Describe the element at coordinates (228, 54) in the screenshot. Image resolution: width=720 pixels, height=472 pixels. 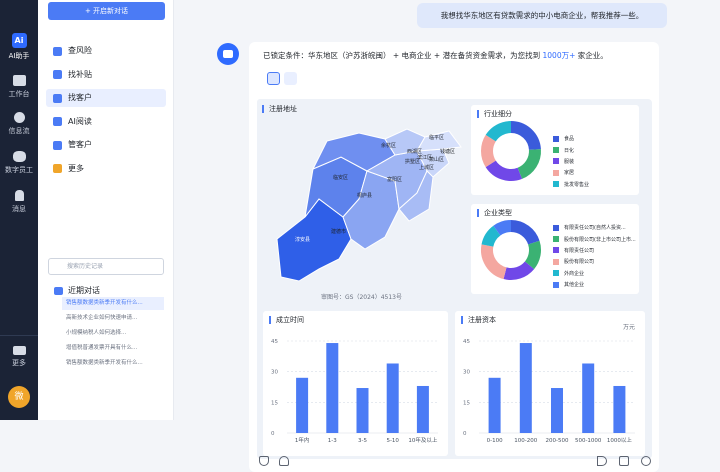
I see `bot-avatar-icon` at that location.